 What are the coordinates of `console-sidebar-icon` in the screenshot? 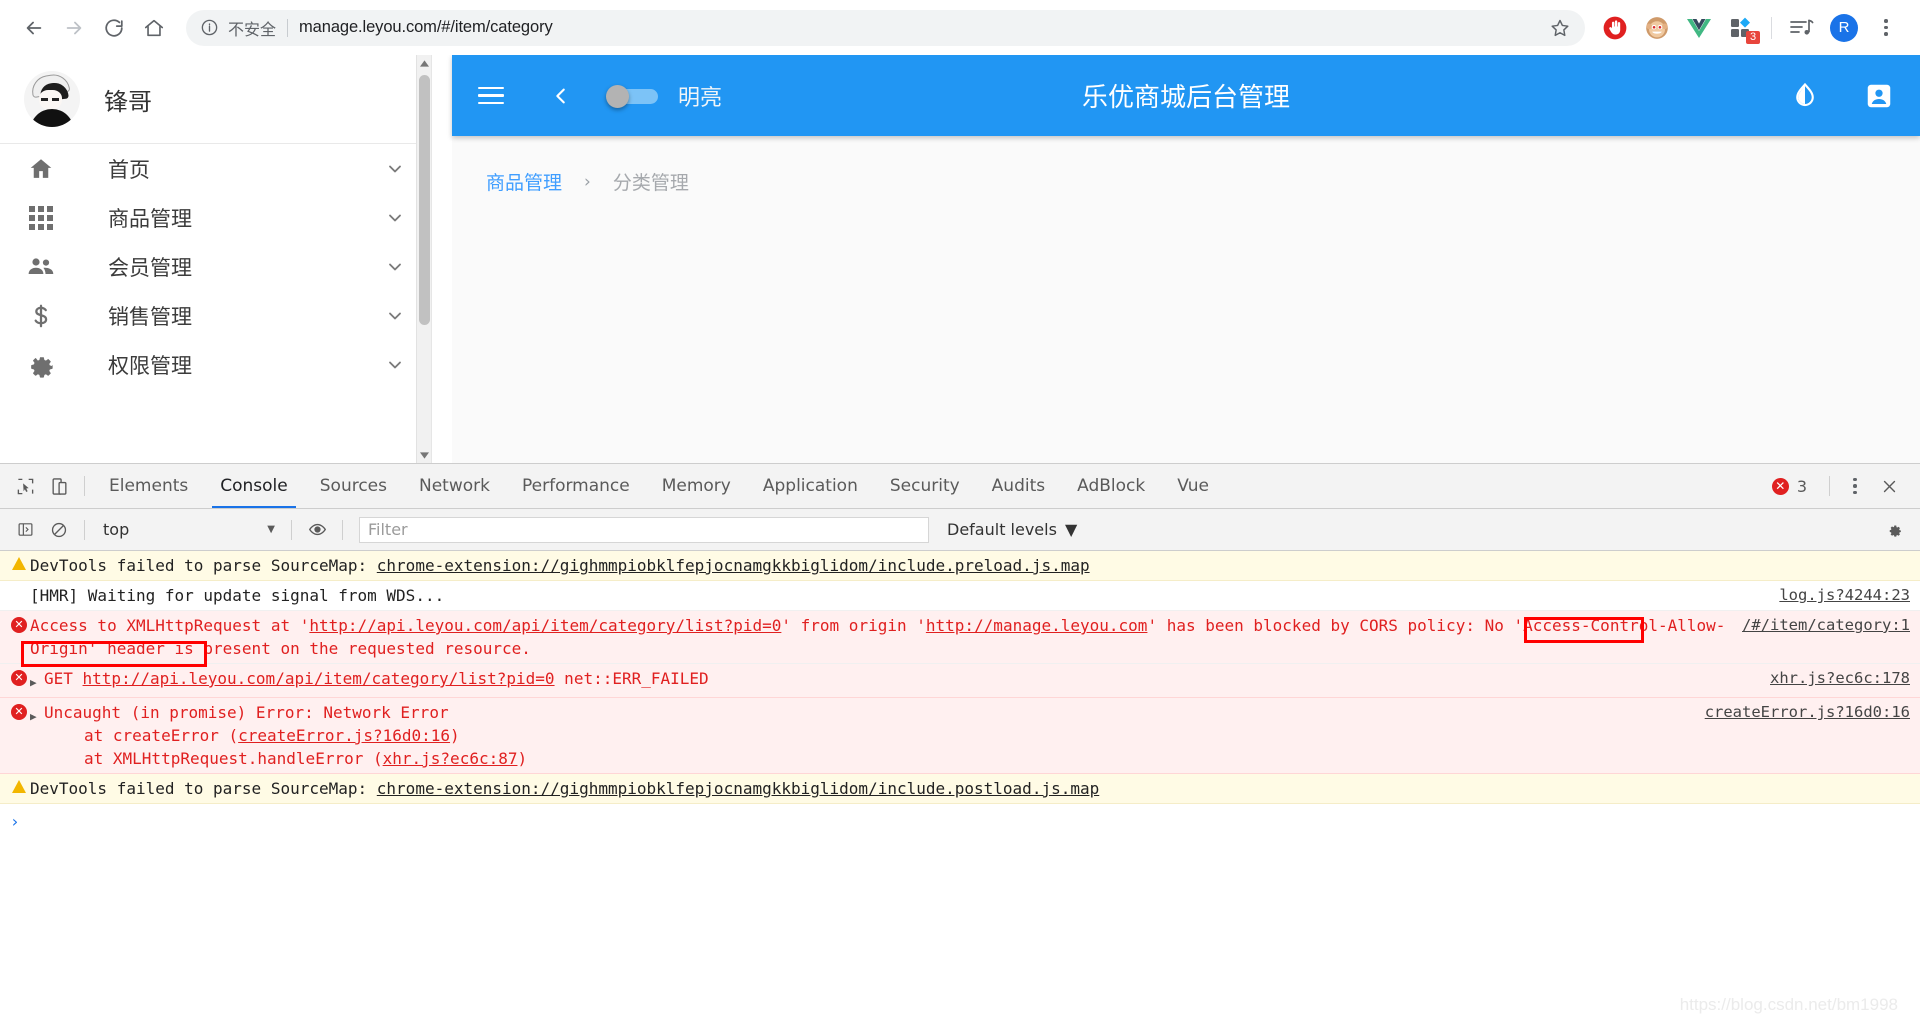 It's located at (25, 530).